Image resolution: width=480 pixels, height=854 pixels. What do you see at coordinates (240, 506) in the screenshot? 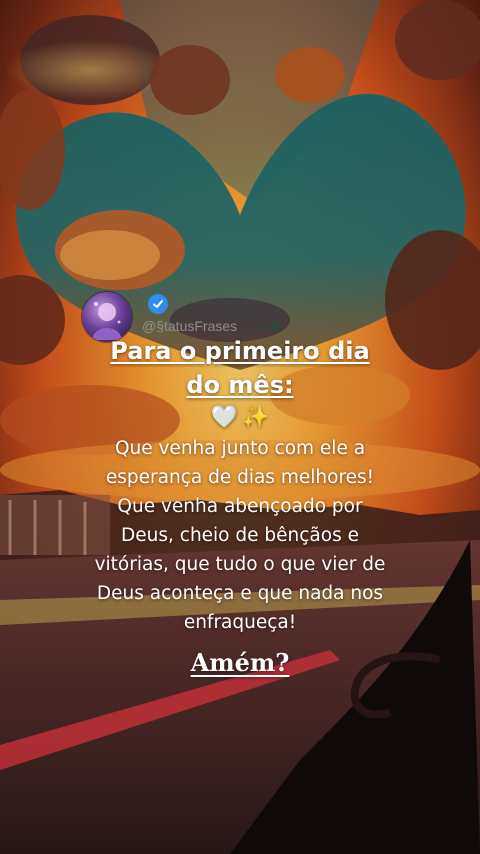
I see `body-line: Que venha abençoado por` at bounding box center [240, 506].